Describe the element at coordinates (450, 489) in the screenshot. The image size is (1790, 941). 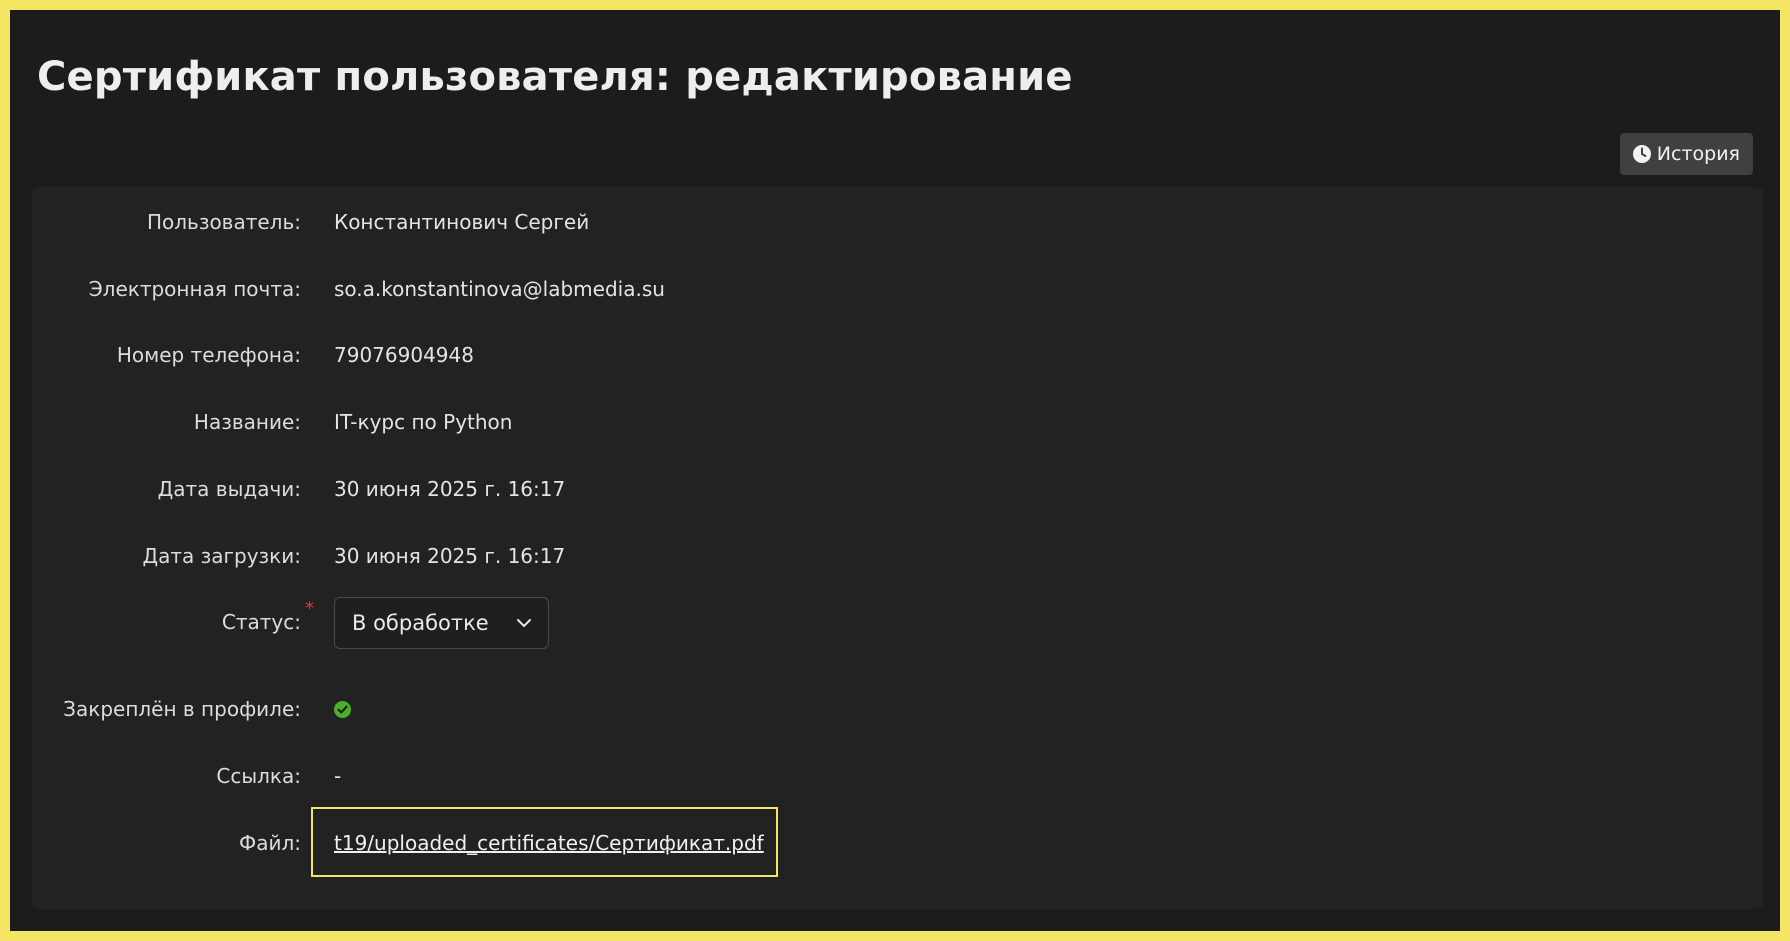
I see `issue-date-value: 30 июня 2025 г. 16:17` at that location.